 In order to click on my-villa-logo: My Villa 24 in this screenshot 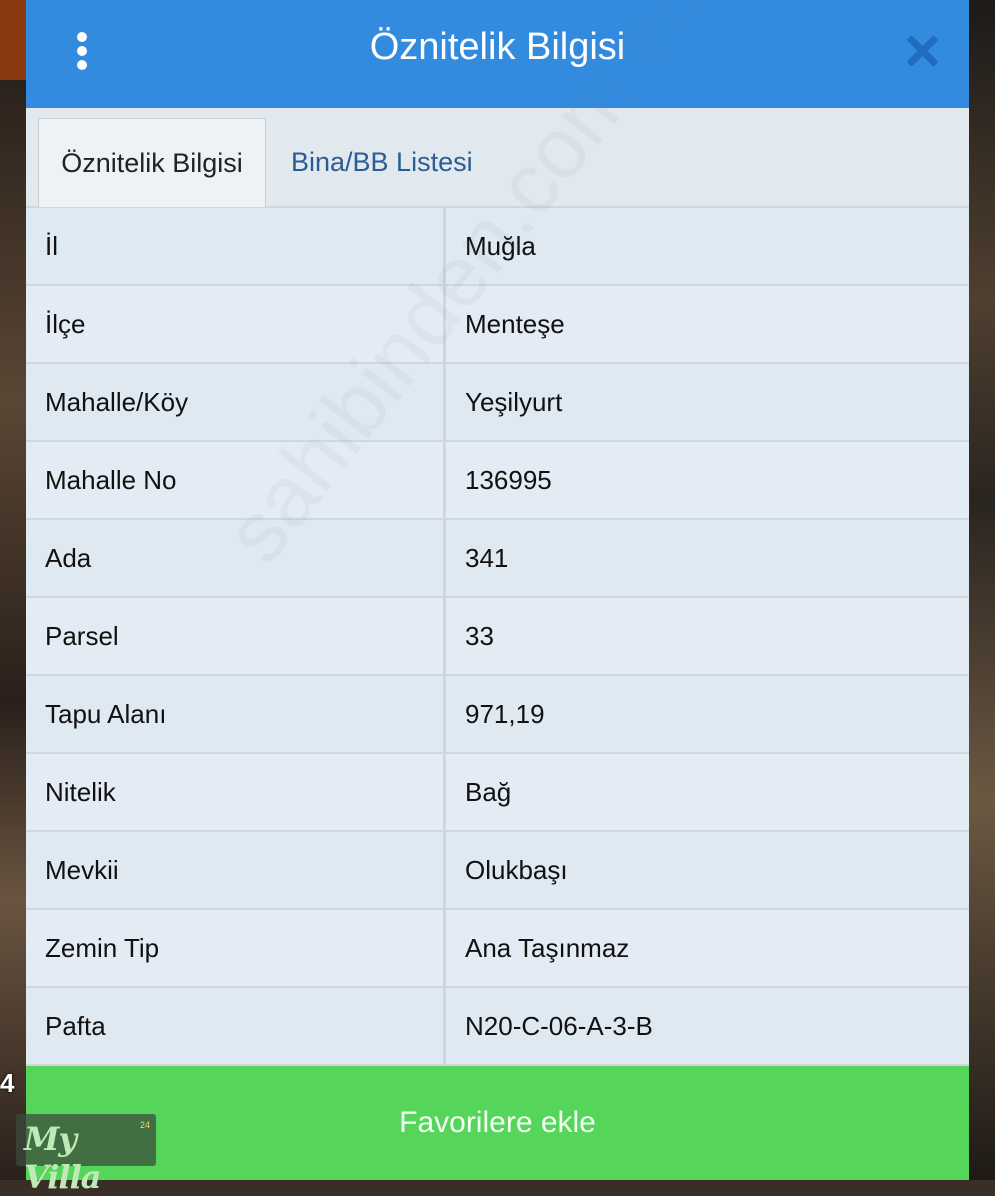, I will do `click(86, 1155)`.